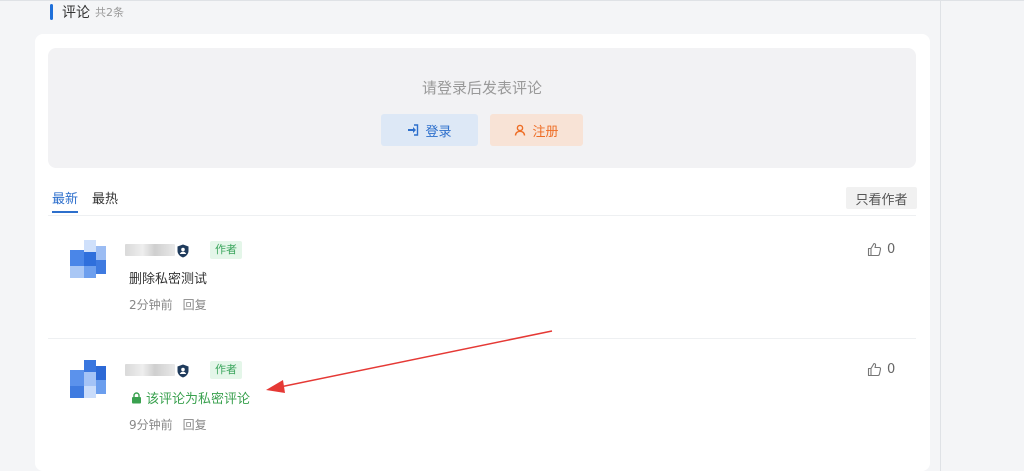  I want to click on comment-time: 9分钟前, so click(151, 425).